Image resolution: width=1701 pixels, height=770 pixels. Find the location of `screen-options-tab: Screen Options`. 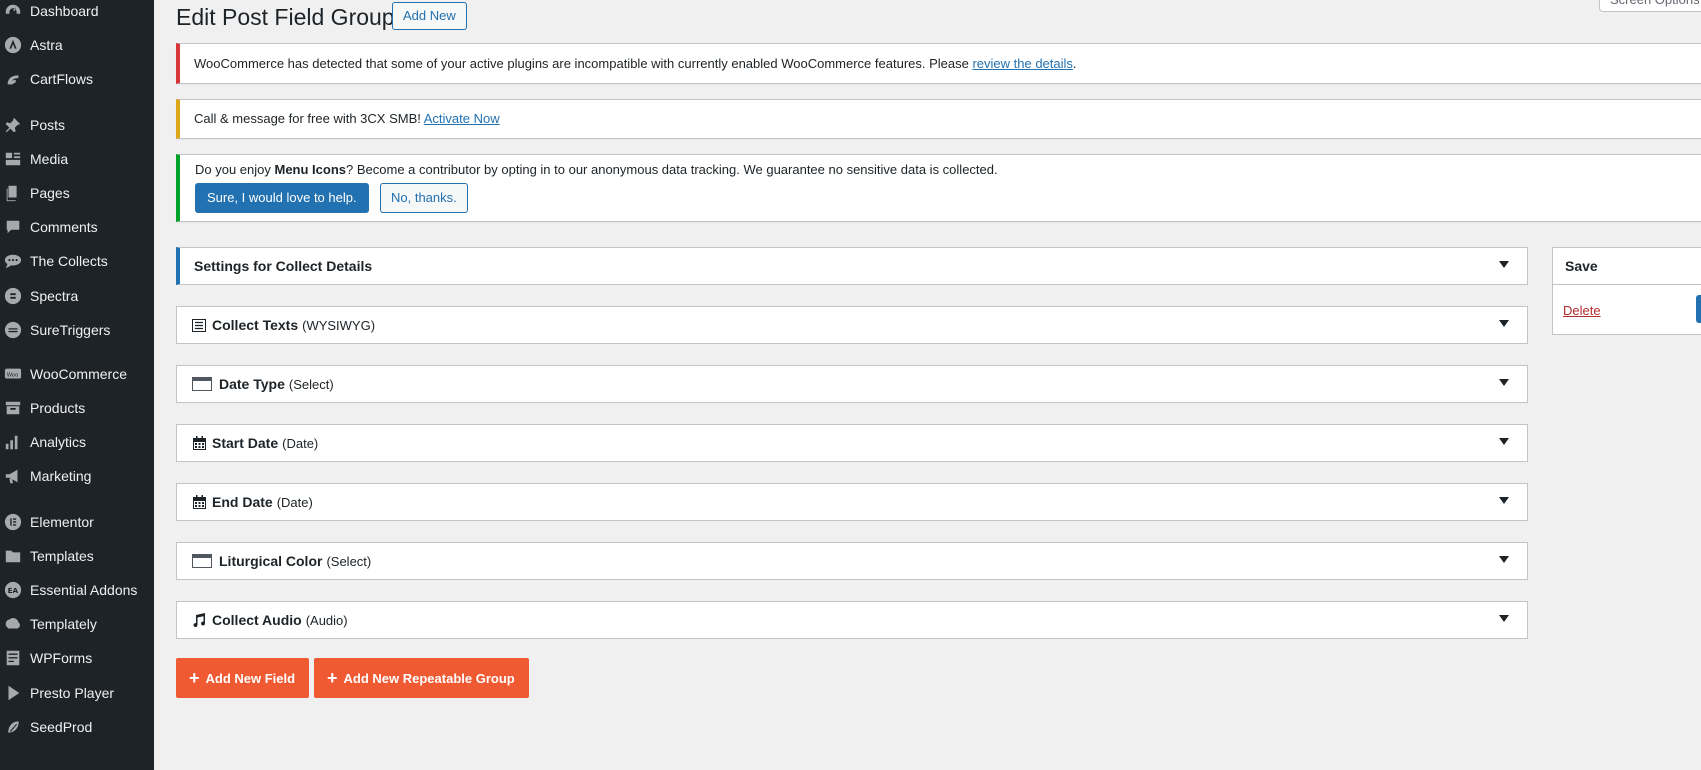

screen-options-tab: Screen Options is located at coordinates (1650, 6).